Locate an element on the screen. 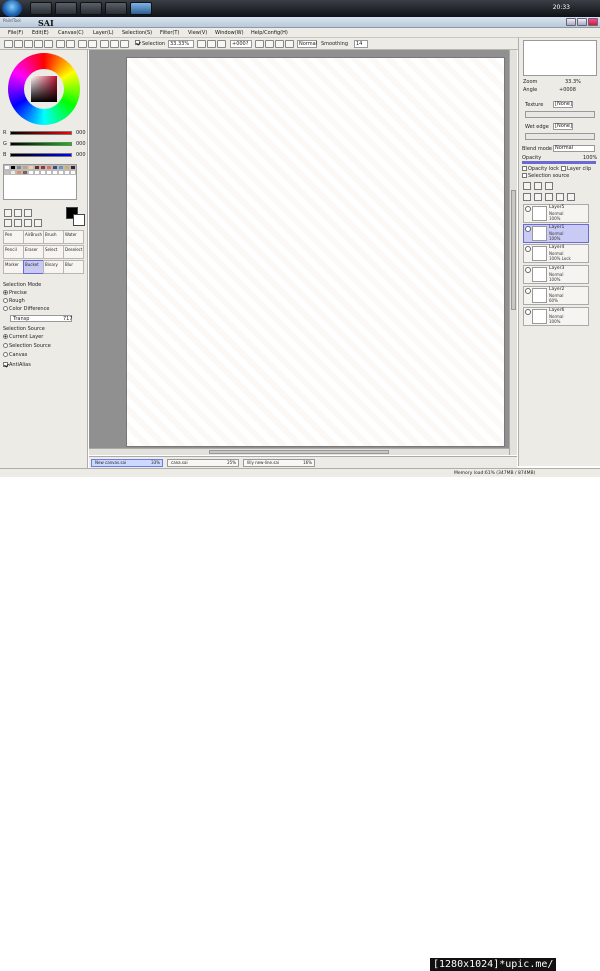 The width and height of the screenshot is (600, 971). angle-field: +000? is located at coordinates (241, 44).